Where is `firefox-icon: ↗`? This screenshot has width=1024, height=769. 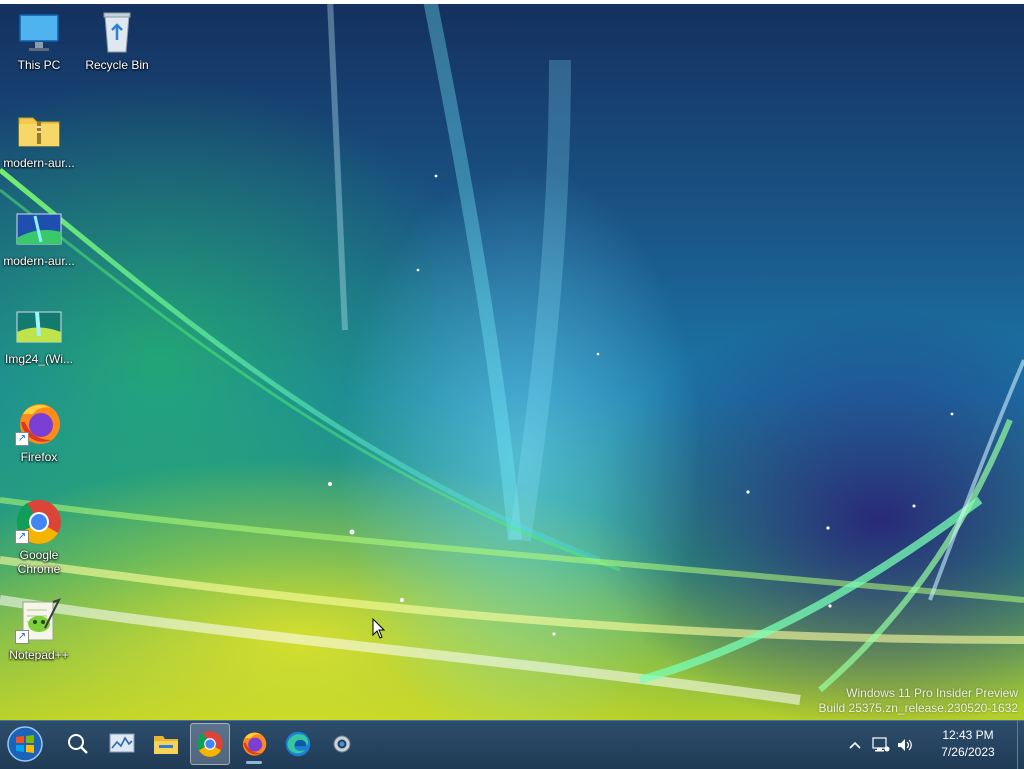 firefox-icon: ↗ is located at coordinates (39, 424).